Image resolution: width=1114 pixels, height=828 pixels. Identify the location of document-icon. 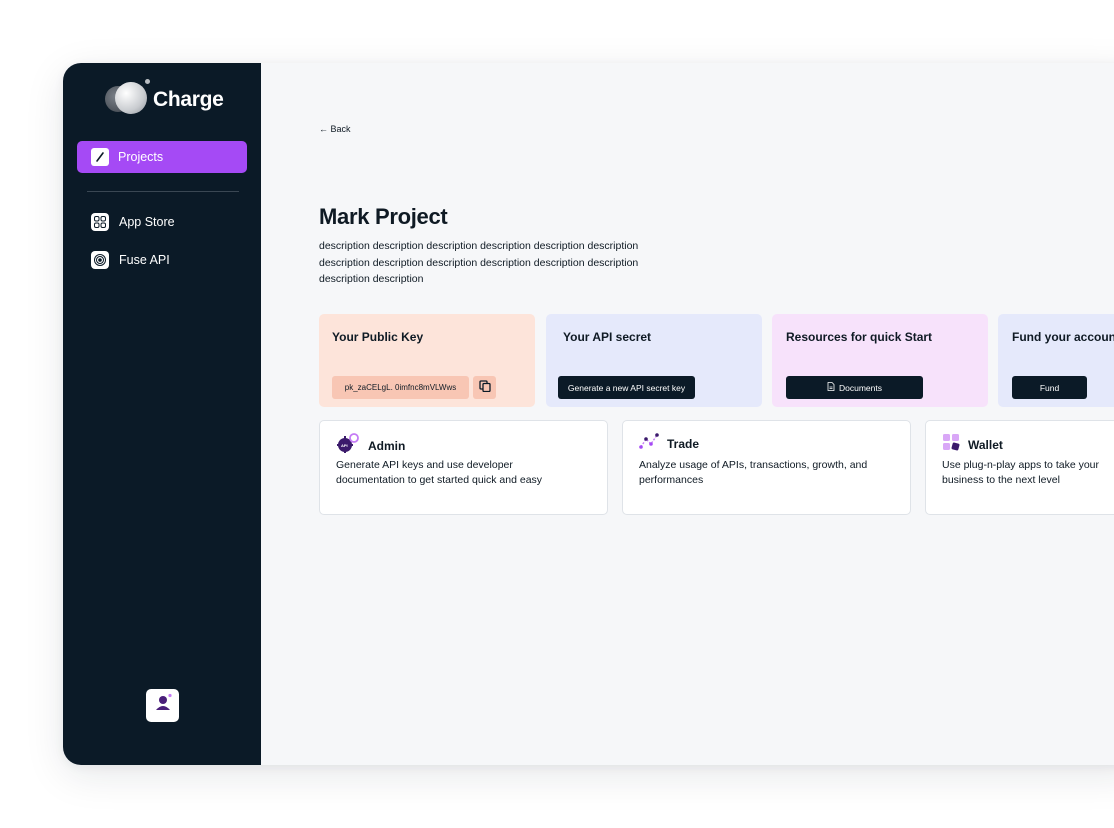
(831, 387).